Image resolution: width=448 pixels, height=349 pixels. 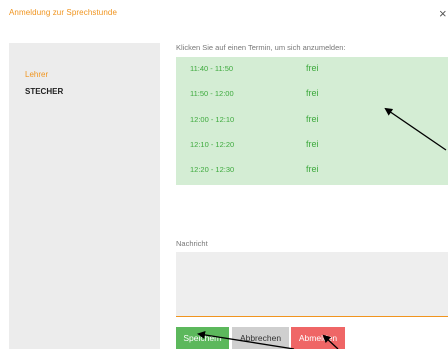 What do you see at coordinates (202, 338) in the screenshot?
I see `save-button: Speichern` at bounding box center [202, 338].